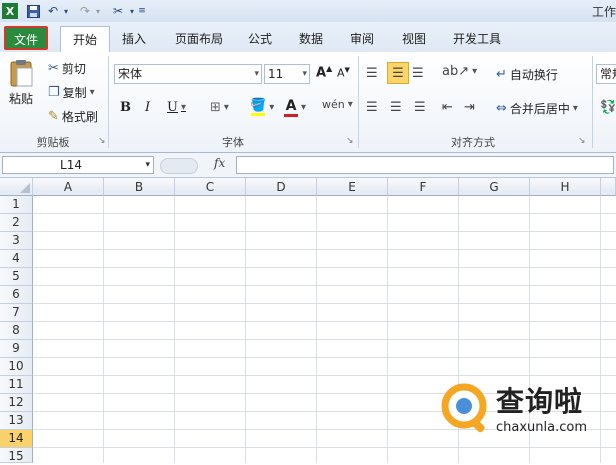 This screenshot has height=465, width=616. I want to click on formula-bar: L14 ▾ fx, so click(308, 165).